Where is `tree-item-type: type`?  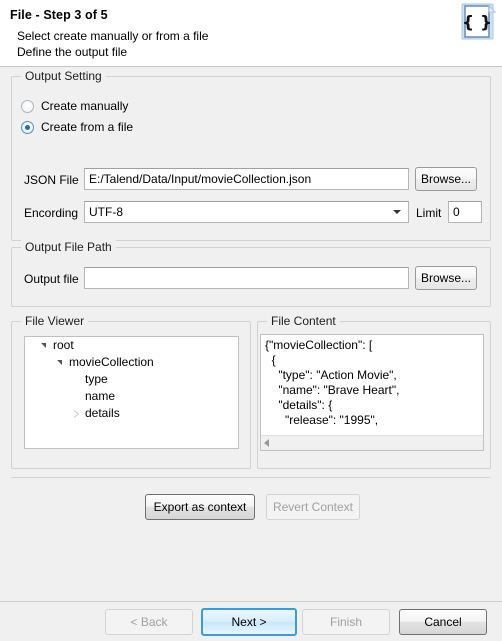
tree-item-type: type is located at coordinates (131, 379).